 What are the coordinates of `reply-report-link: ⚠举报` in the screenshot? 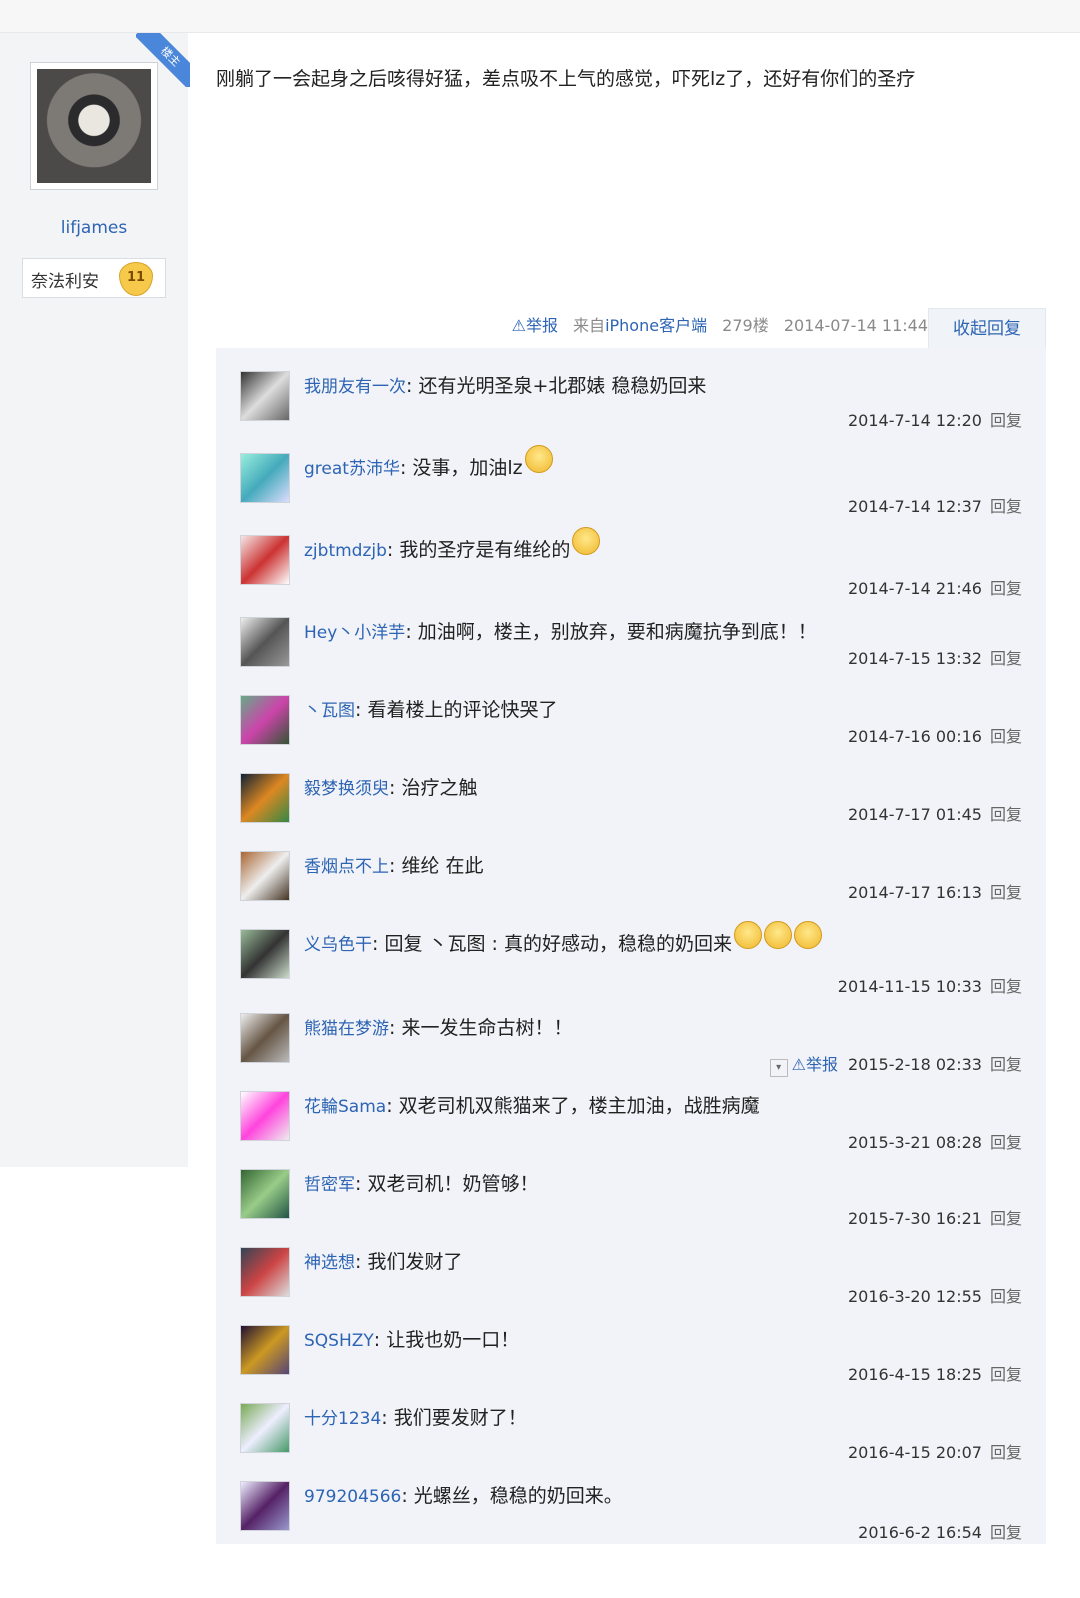 It's located at (815, 1064).